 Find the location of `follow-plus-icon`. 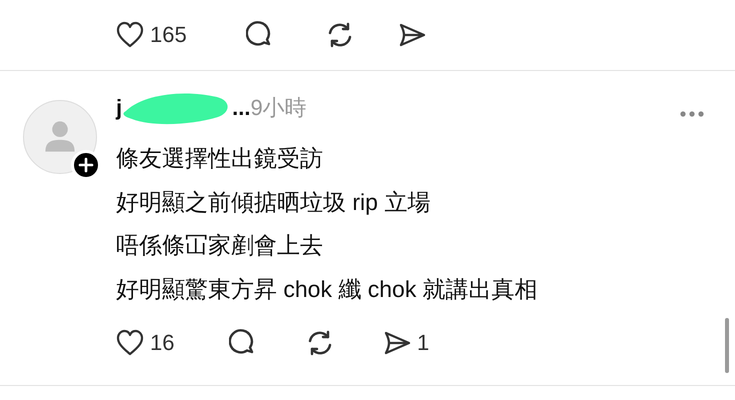

follow-plus-icon is located at coordinates (86, 165).